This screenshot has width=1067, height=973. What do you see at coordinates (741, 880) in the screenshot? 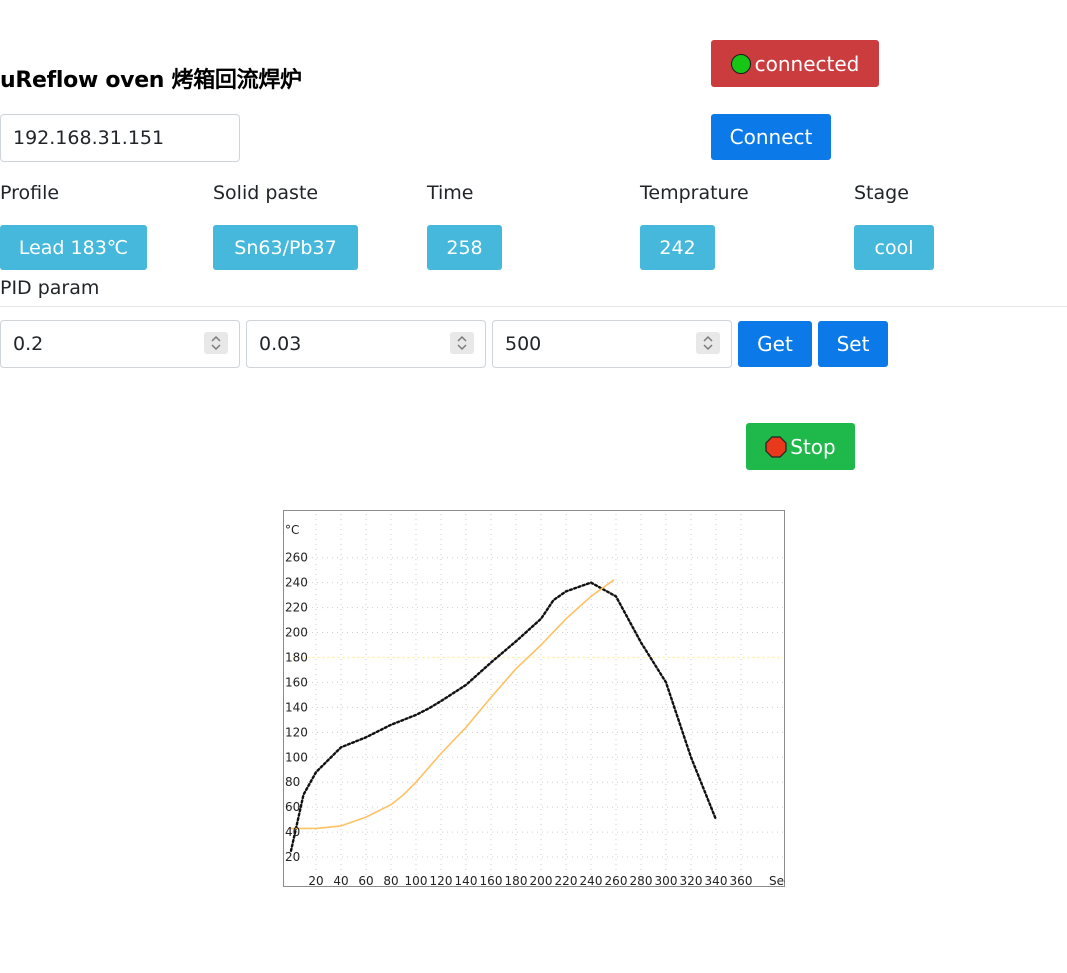
I see `x-tick-label: 360` at bounding box center [741, 880].